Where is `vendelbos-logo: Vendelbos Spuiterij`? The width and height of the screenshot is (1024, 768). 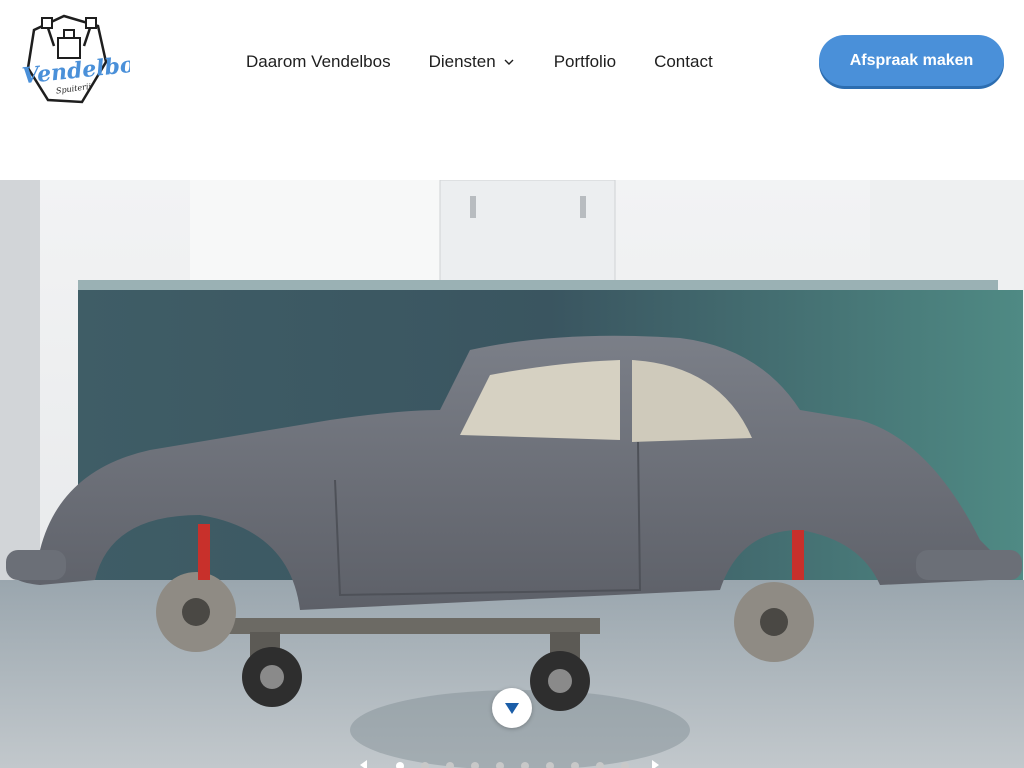 vendelbos-logo: Vendelbos Spuiterij is located at coordinates (74, 60).